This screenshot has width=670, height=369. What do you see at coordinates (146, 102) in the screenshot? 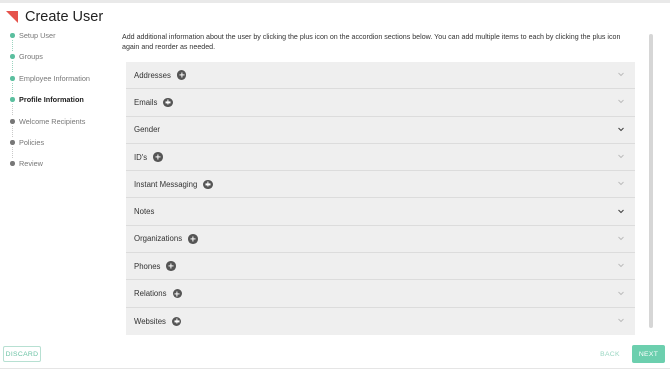
I see `accordion-label: Emails` at bounding box center [146, 102].